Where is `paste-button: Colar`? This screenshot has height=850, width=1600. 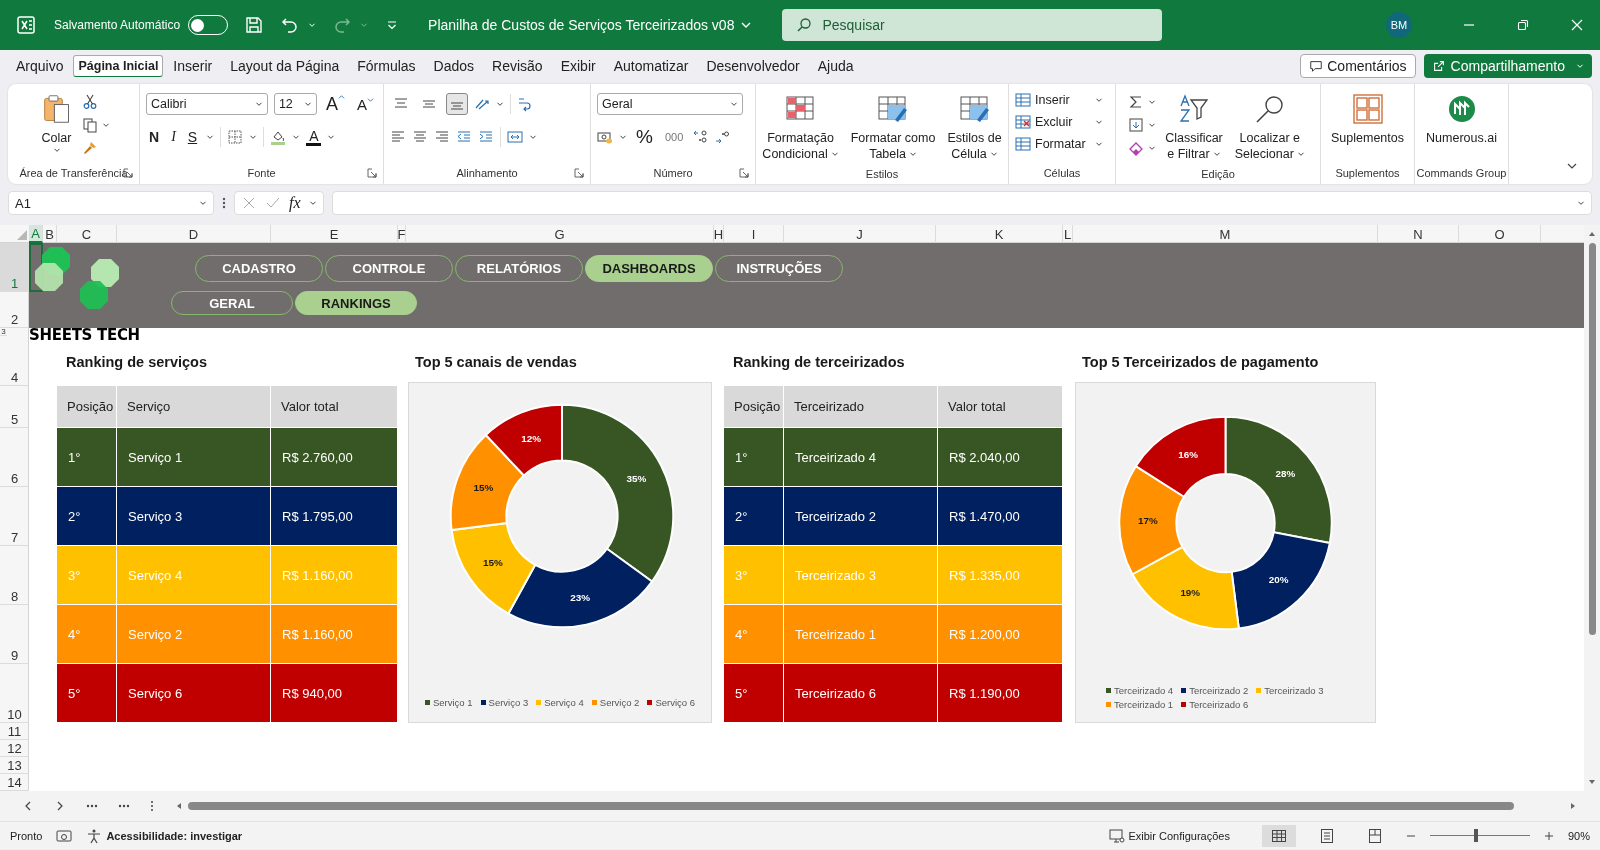 paste-button: Colar is located at coordinates (56, 124).